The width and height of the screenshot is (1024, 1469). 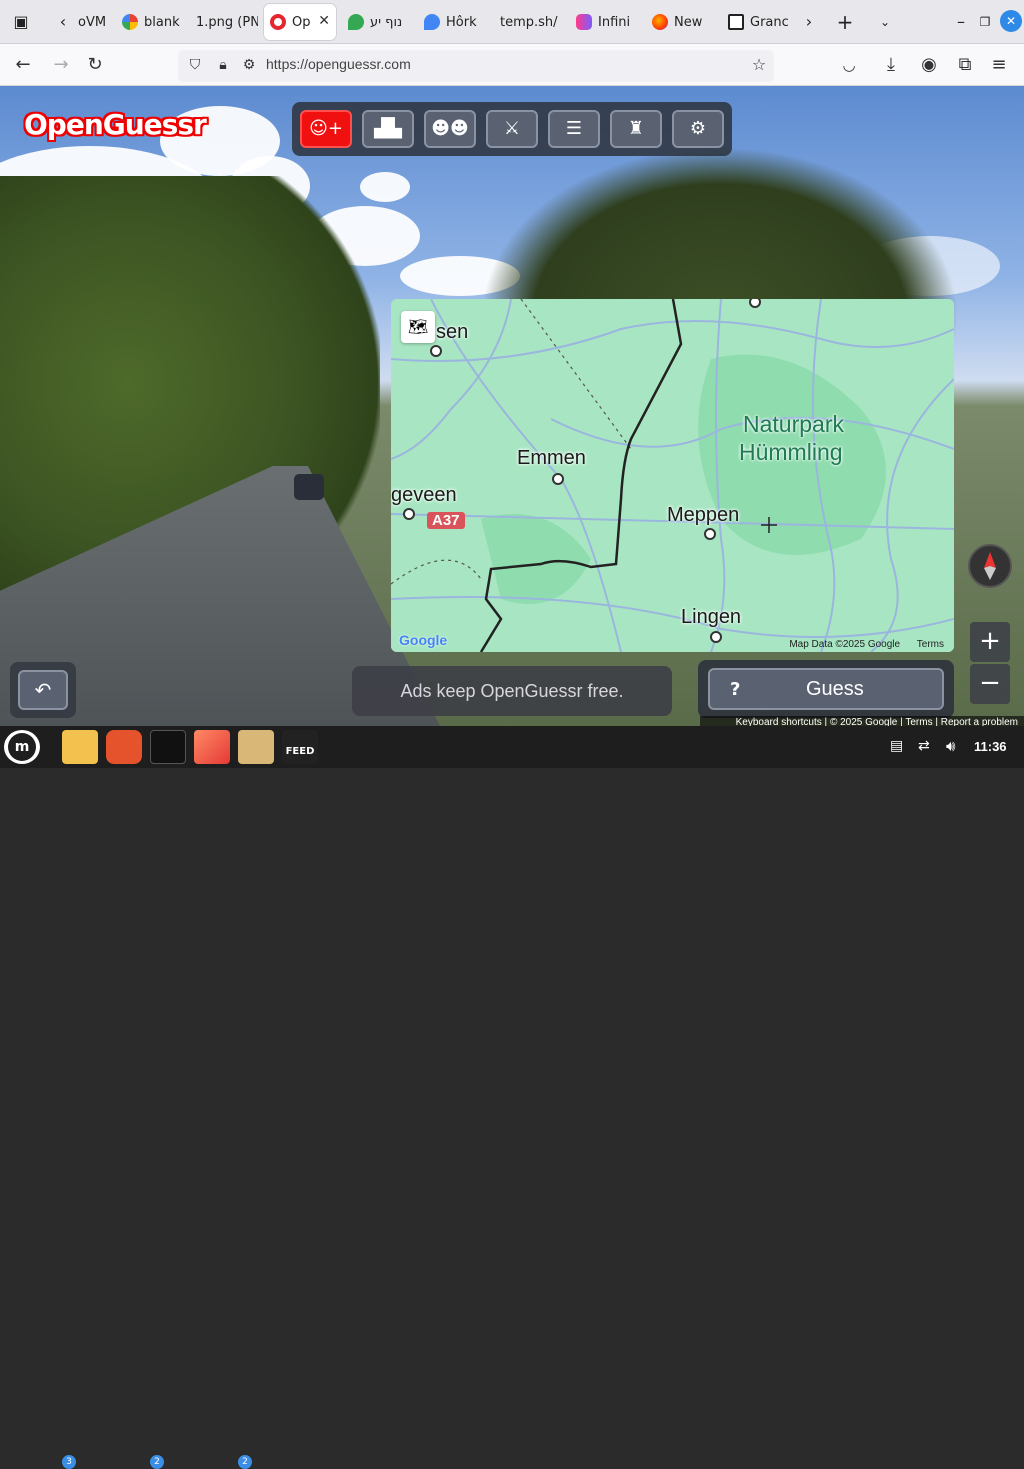 I want to click on map-label-sen: sen, so click(x=452, y=332).